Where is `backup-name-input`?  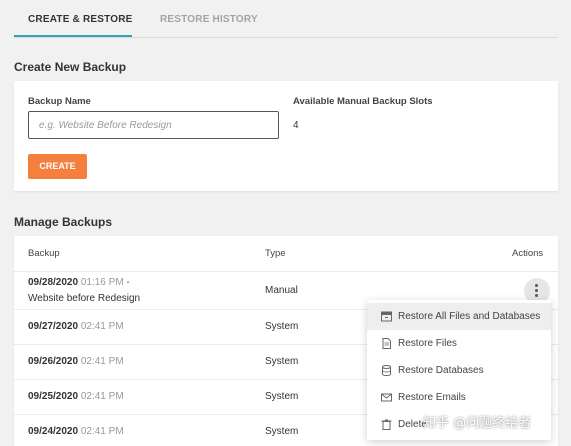 backup-name-input is located at coordinates (153, 125).